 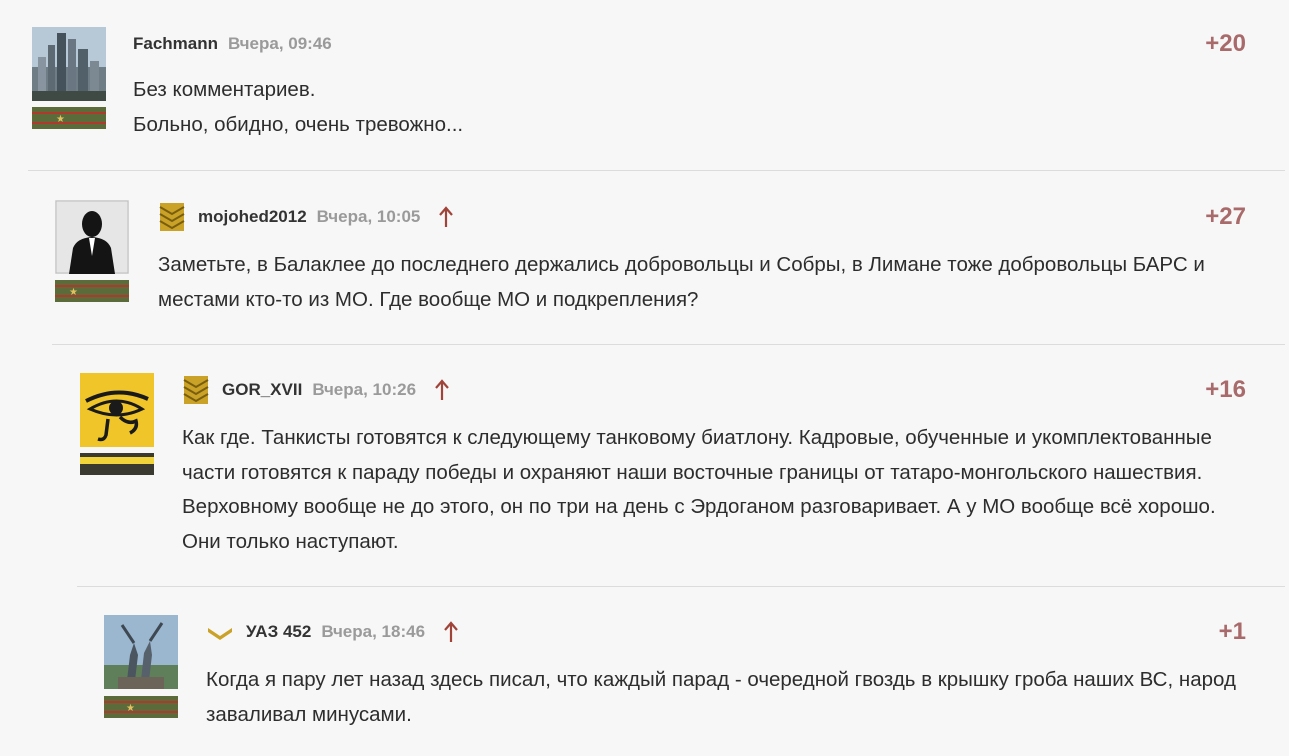 I want to click on comment-time: Вчера, 10:26, so click(x=364, y=389).